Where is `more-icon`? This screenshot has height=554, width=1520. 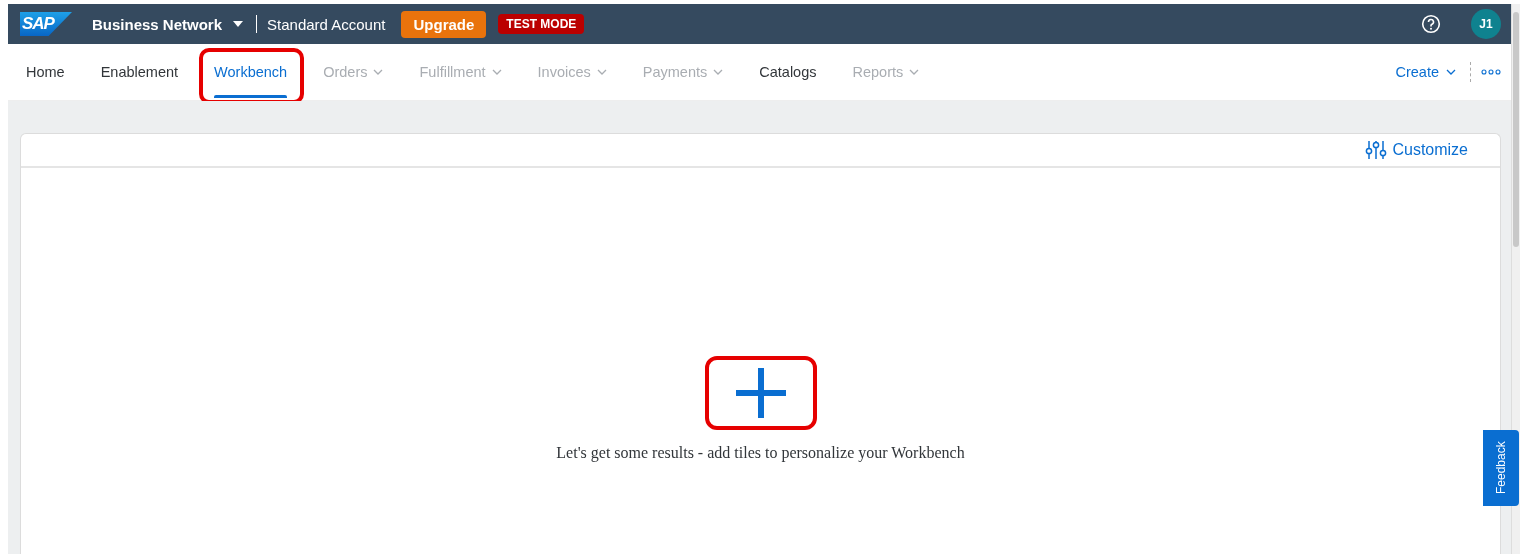 more-icon is located at coordinates (1491, 72).